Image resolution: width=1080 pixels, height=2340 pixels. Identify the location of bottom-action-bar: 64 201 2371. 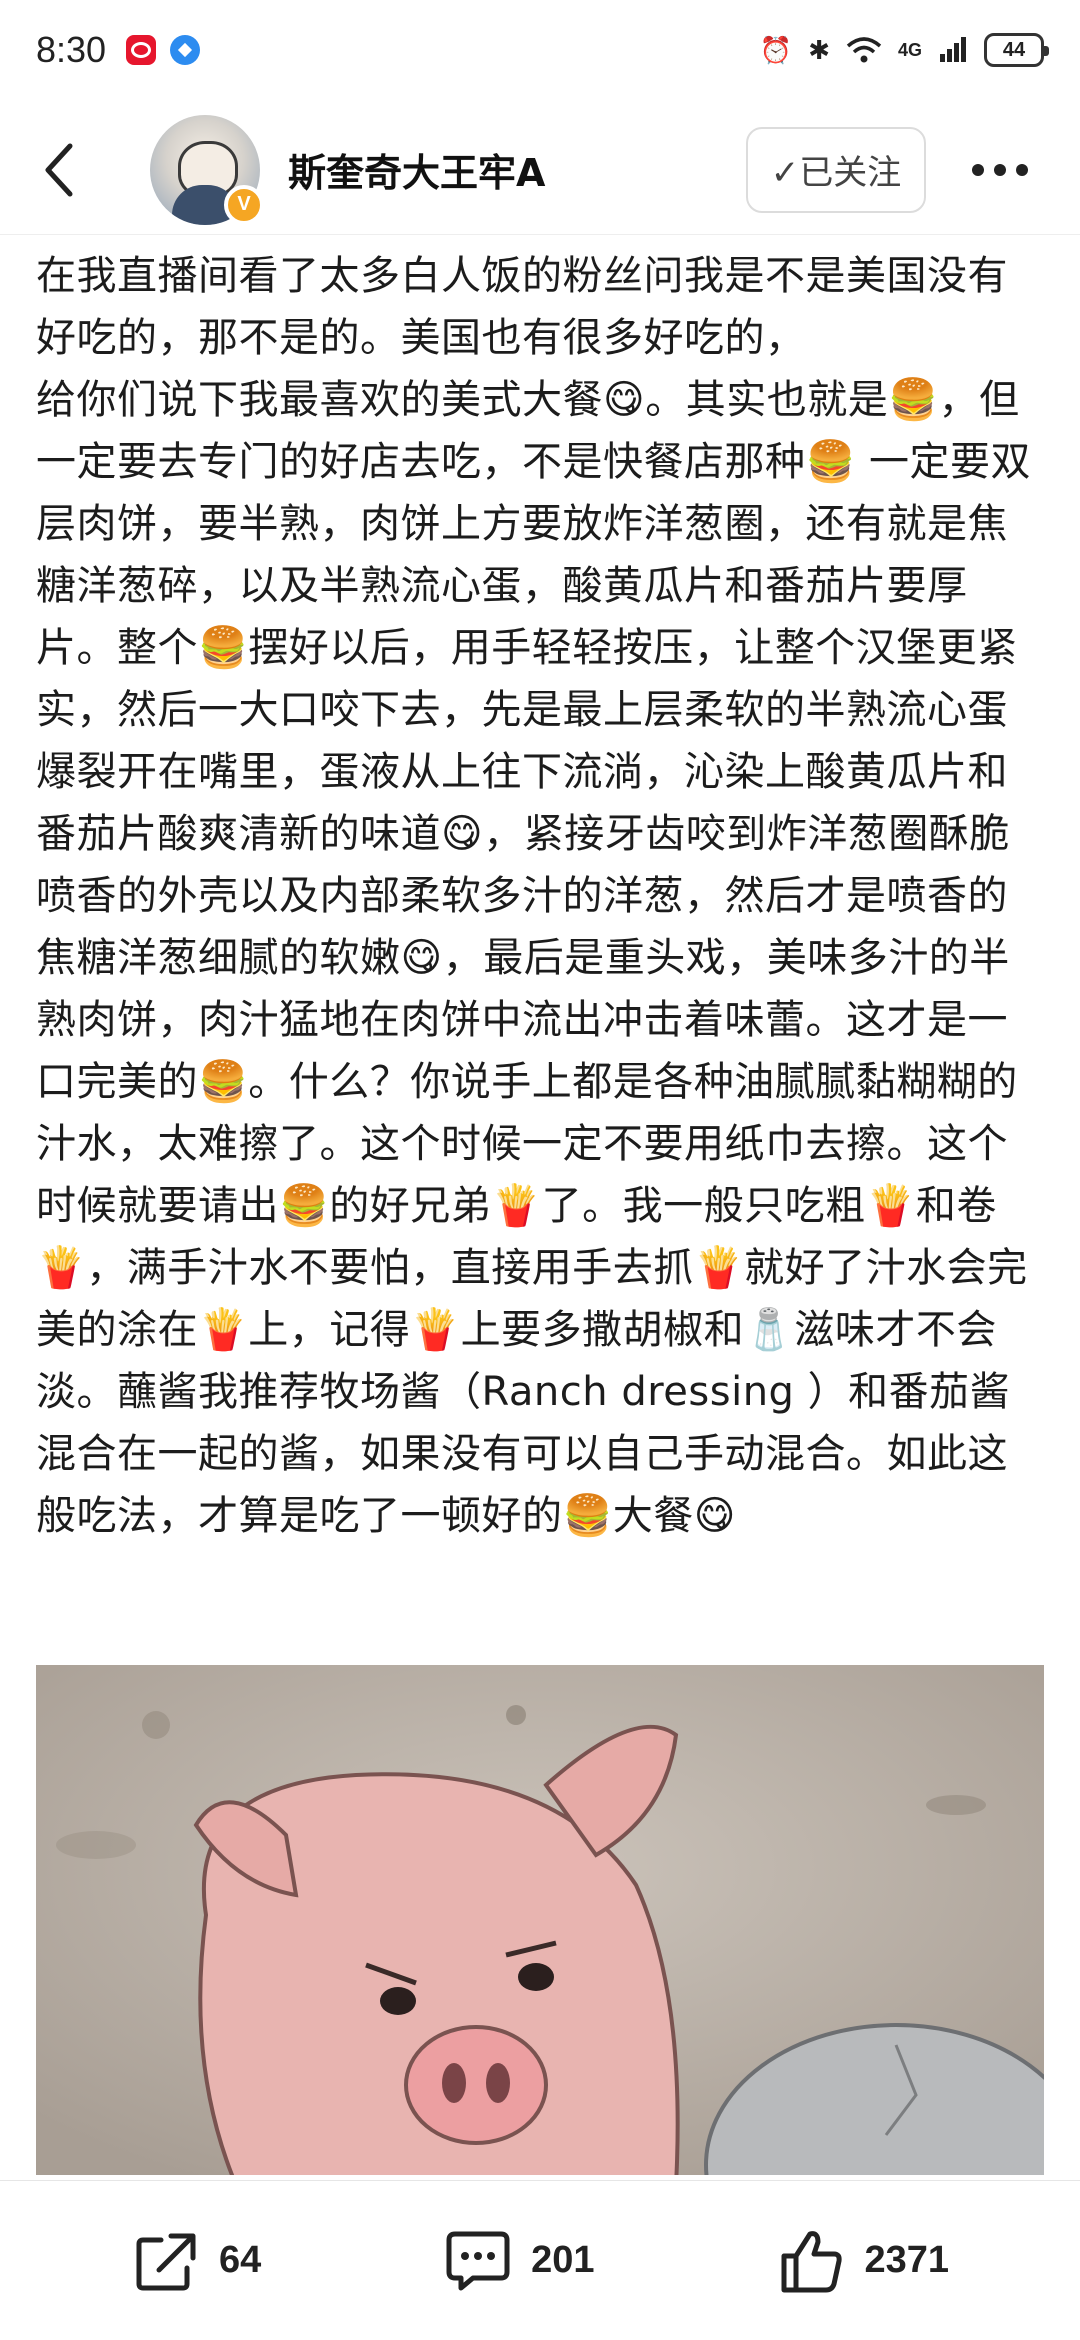
(540, 2260).